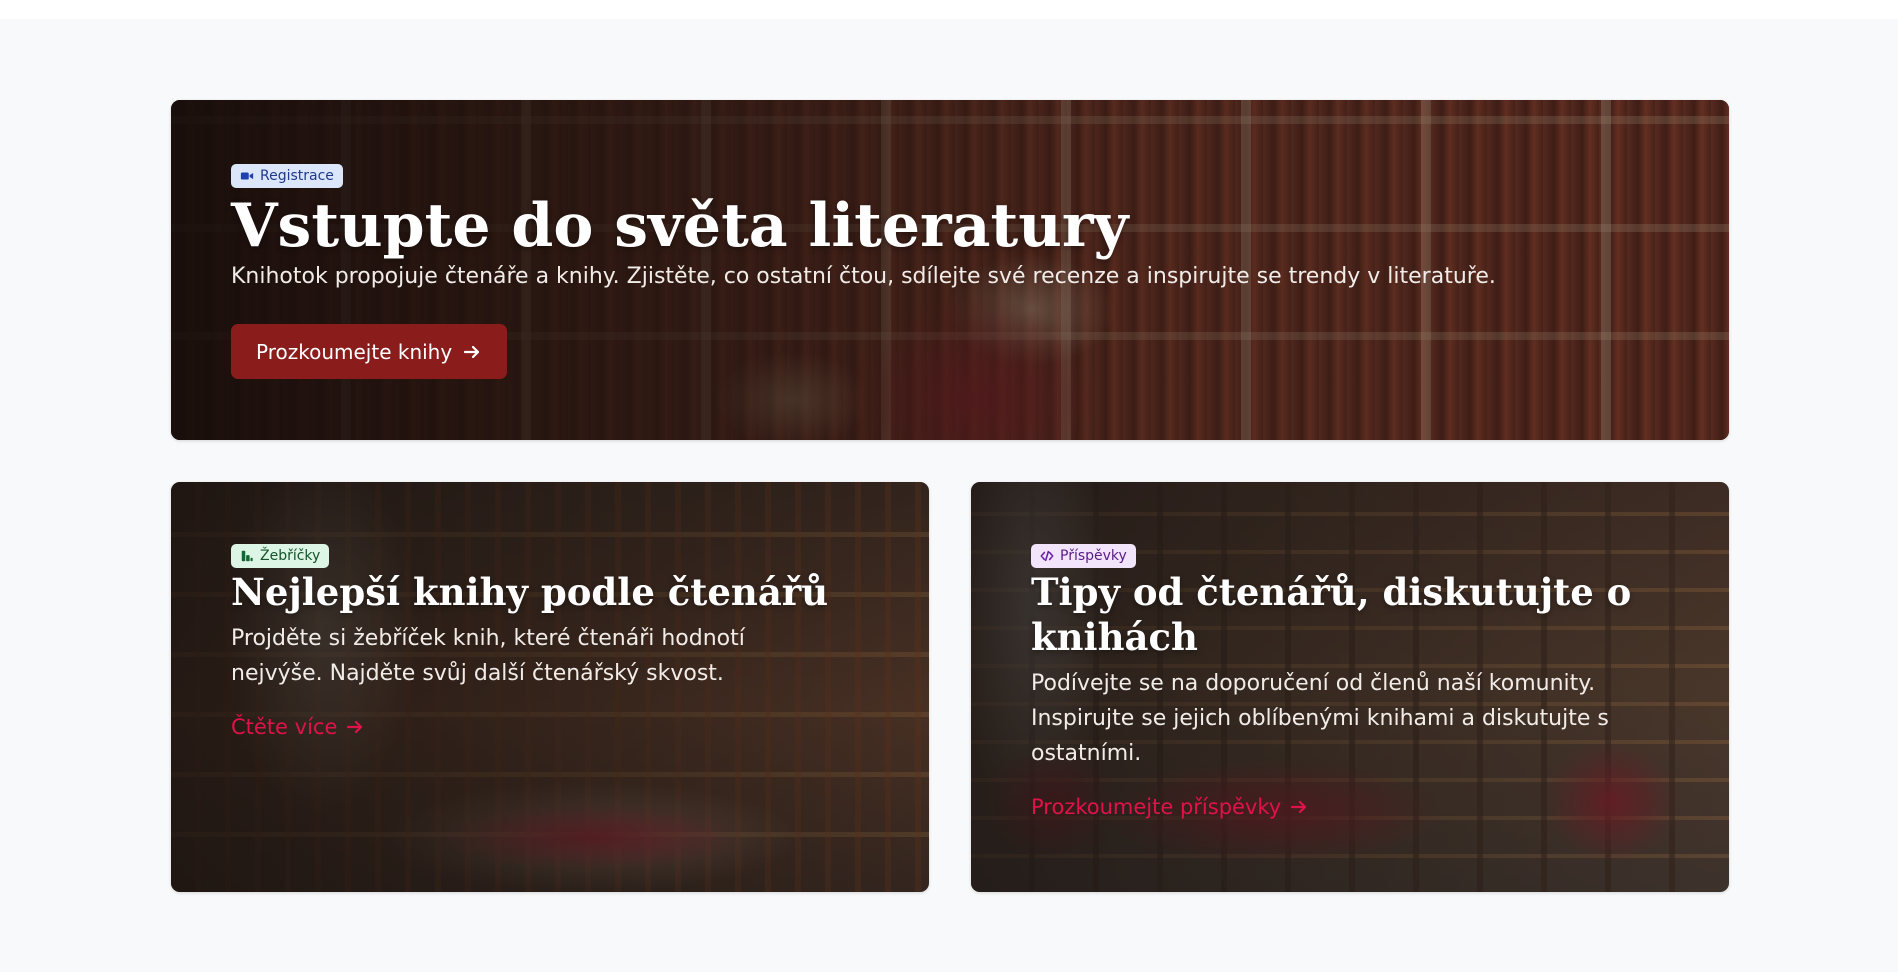 Image resolution: width=1898 pixels, height=972 pixels. What do you see at coordinates (247, 556) in the screenshot?
I see `chart-icon` at bounding box center [247, 556].